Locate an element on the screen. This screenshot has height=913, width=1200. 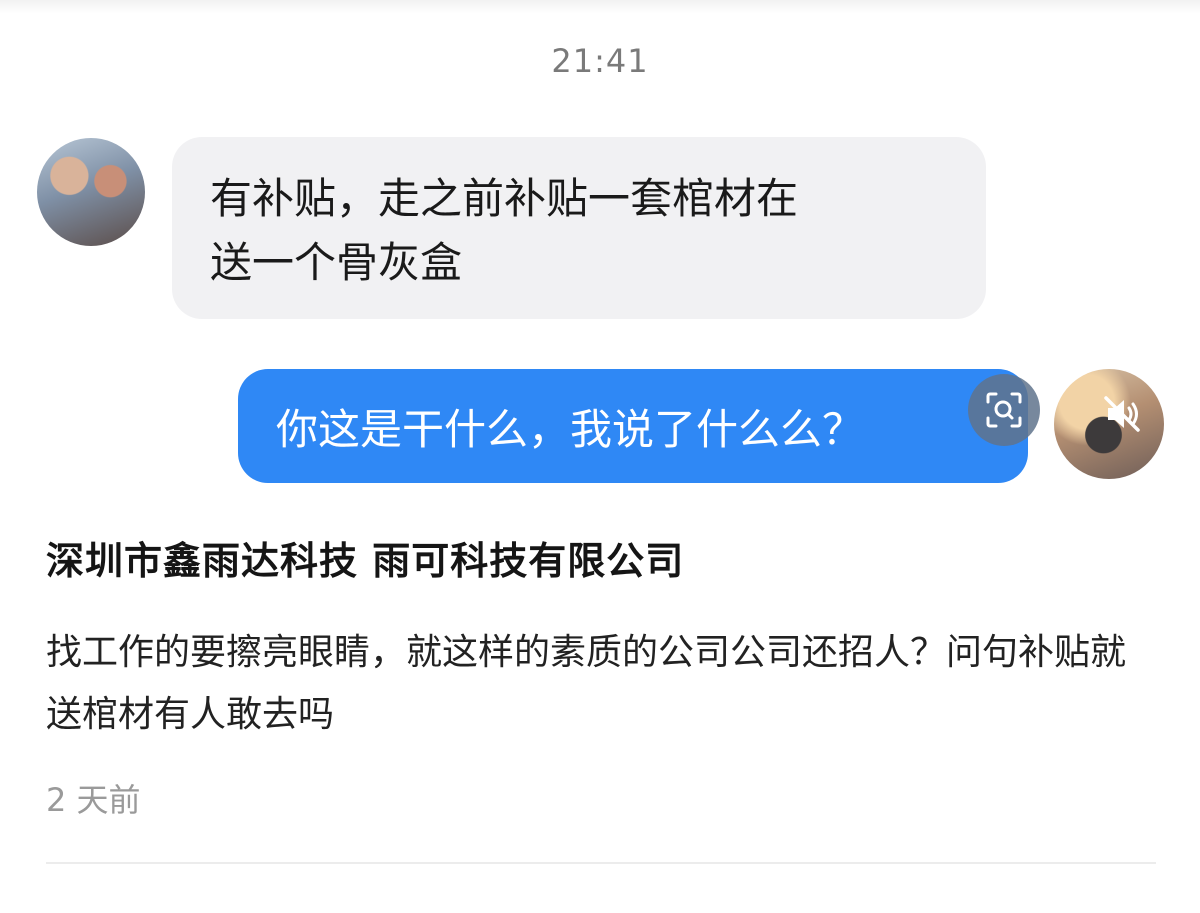
scan-search-icon is located at coordinates (1004, 410).